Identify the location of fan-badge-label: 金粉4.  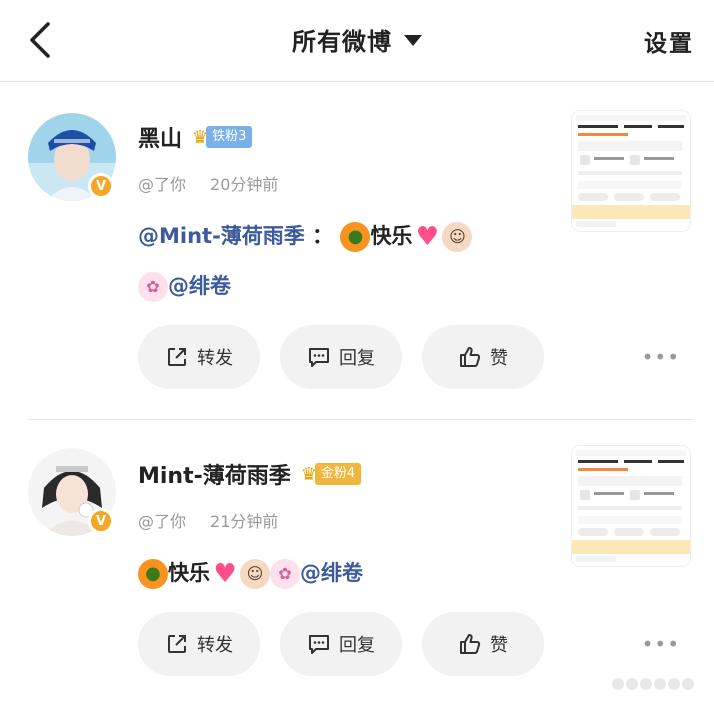
(338, 474).